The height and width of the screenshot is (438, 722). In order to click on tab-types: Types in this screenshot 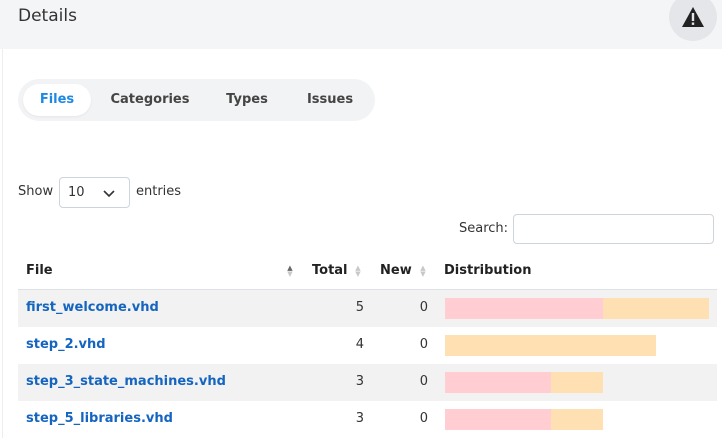, I will do `click(247, 100)`.